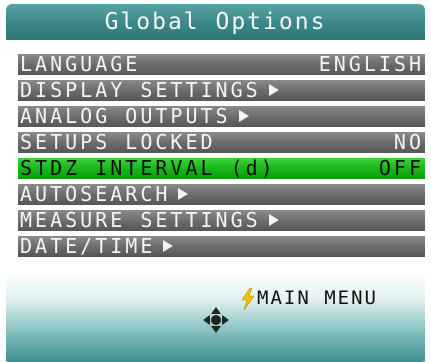 This screenshot has width=431, height=362. What do you see at coordinates (140, 220) in the screenshot?
I see `menu-item-label: MEASURE SETTINGS` at bounding box center [140, 220].